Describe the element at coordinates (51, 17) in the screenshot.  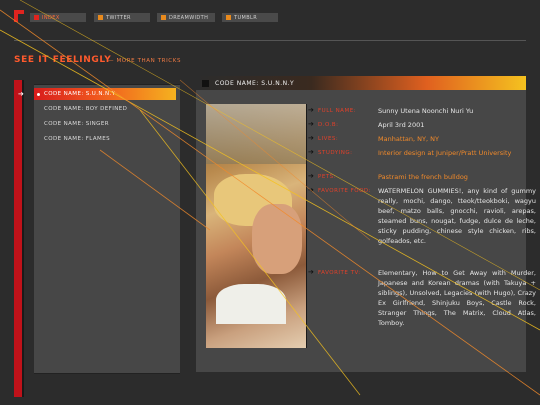
I see `tab-index-label: INDEX` at that location.